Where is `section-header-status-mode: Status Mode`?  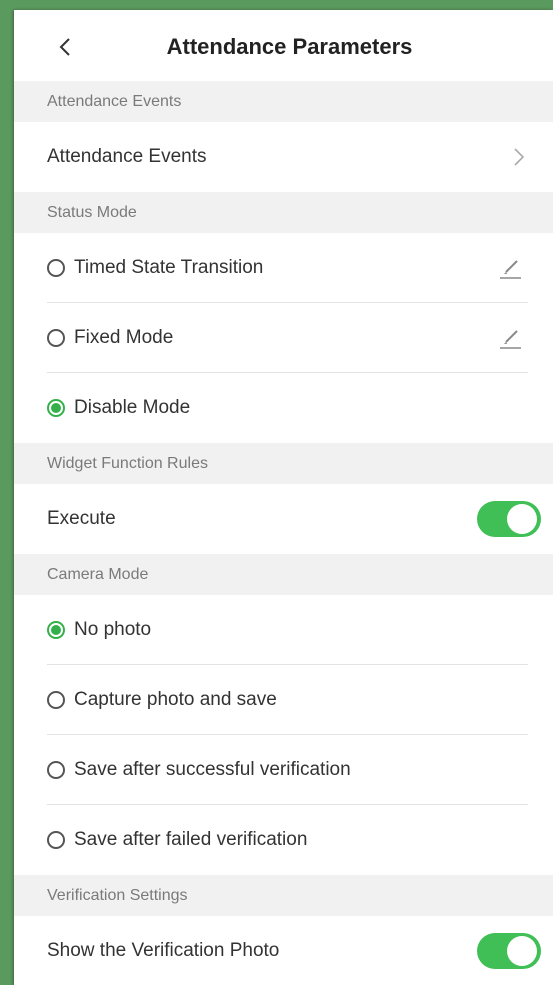 section-header-status-mode: Status Mode is located at coordinates (283, 212).